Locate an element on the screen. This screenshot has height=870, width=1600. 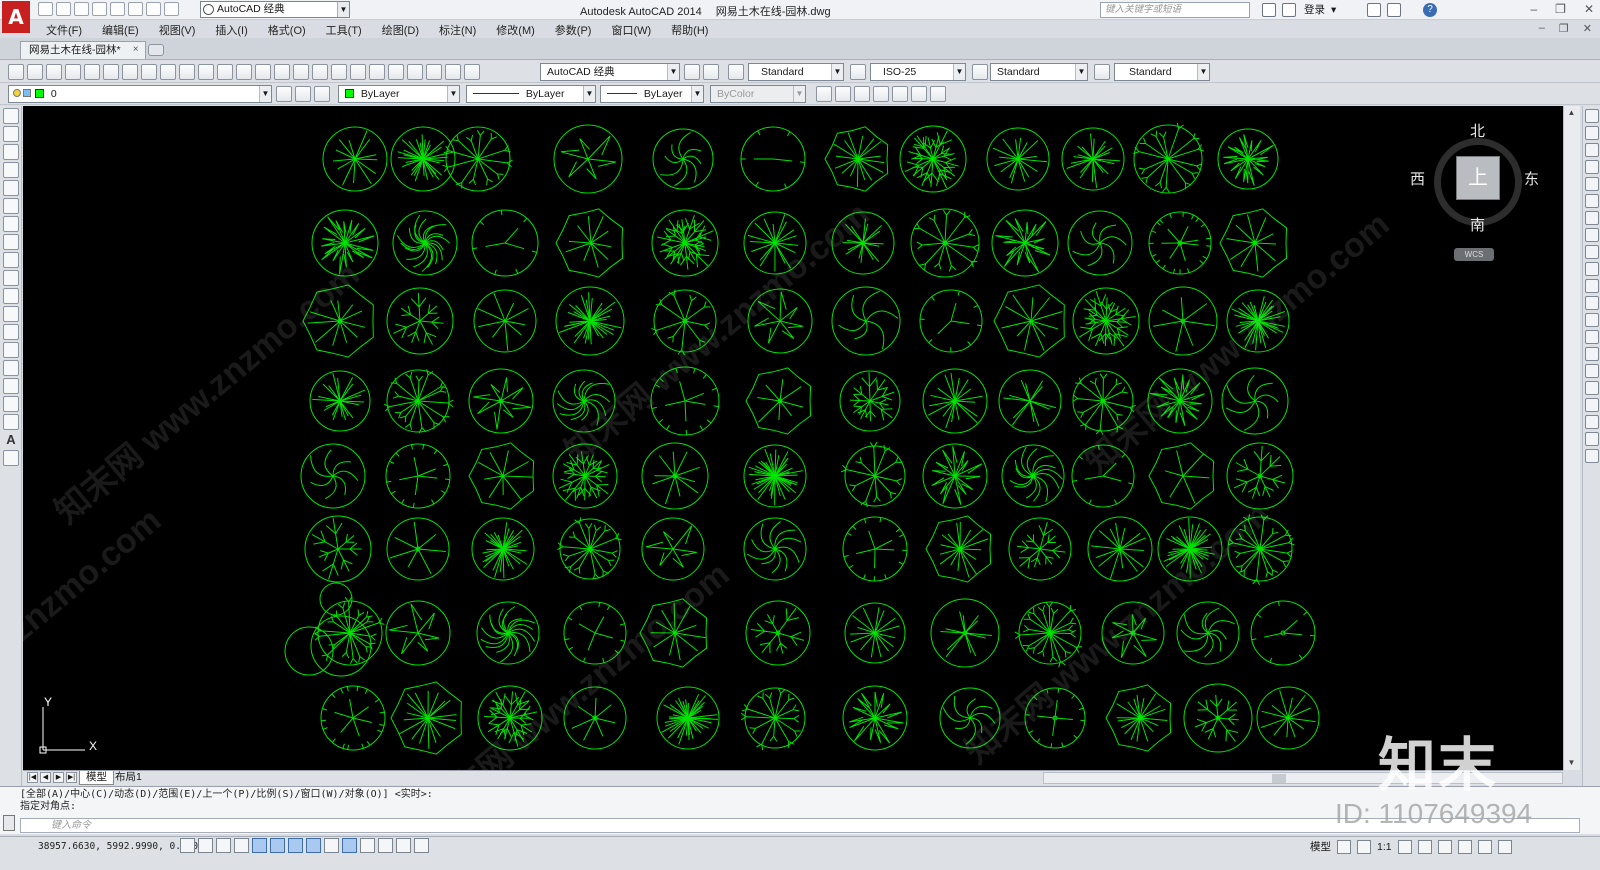
multiline-text-icon: A is located at coordinates (11, 440).